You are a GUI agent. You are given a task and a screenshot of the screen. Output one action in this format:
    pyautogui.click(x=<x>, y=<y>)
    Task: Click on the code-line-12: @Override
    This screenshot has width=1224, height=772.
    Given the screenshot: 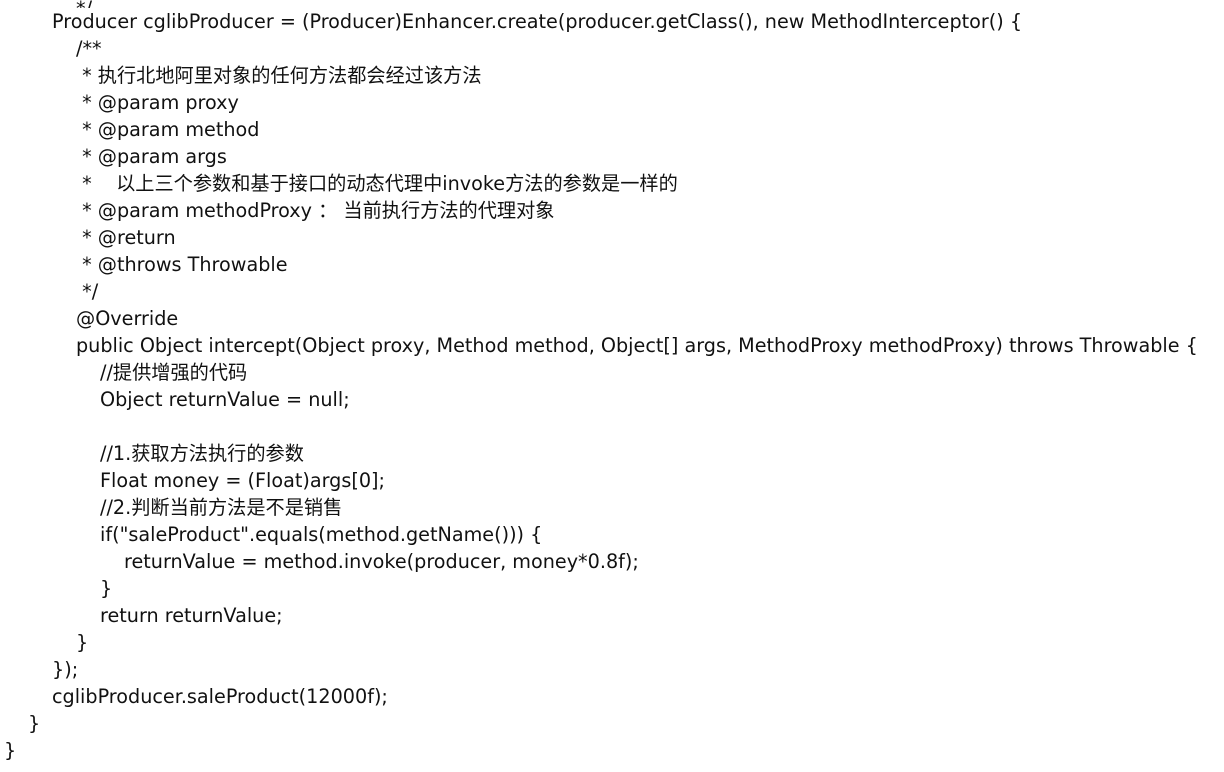 What is the action you would take?
    pyautogui.click(x=127, y=318)
    